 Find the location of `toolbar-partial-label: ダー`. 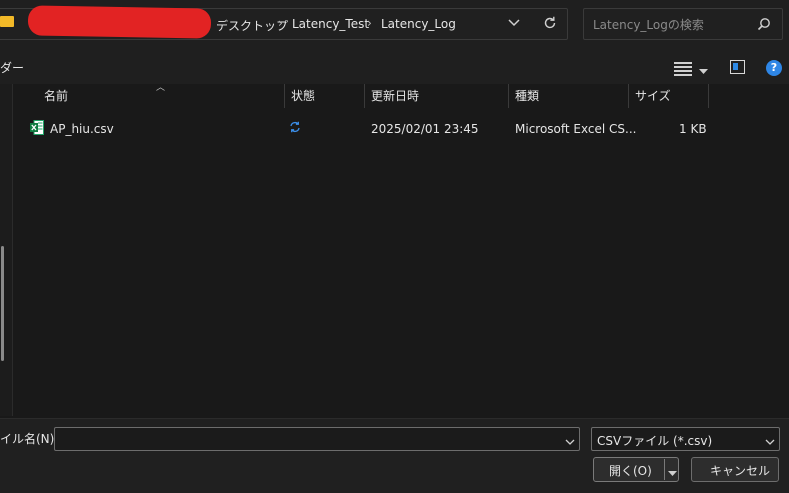

toolbar-partial-label: ダー is located at coordinates (12, 67).